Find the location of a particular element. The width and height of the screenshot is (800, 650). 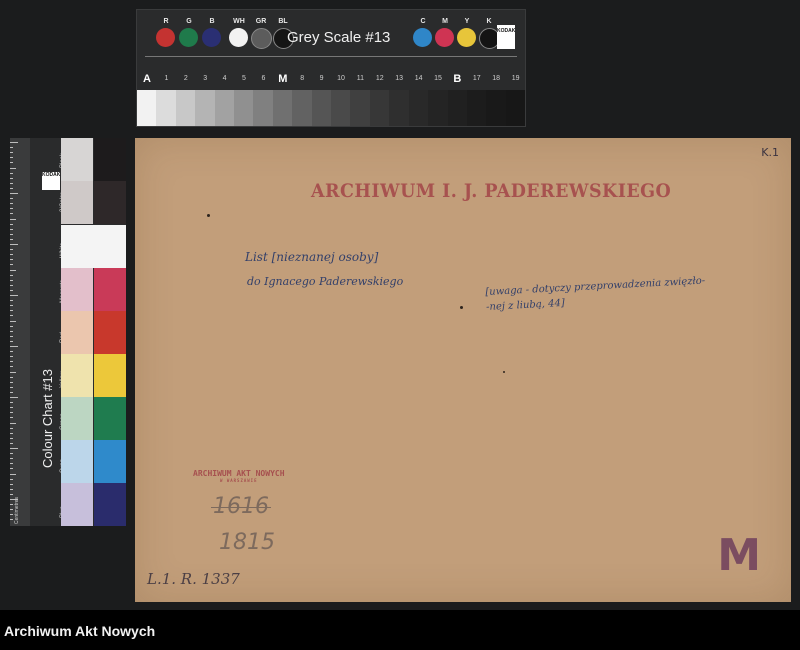

patch-c is located at coordinates (422, 37).